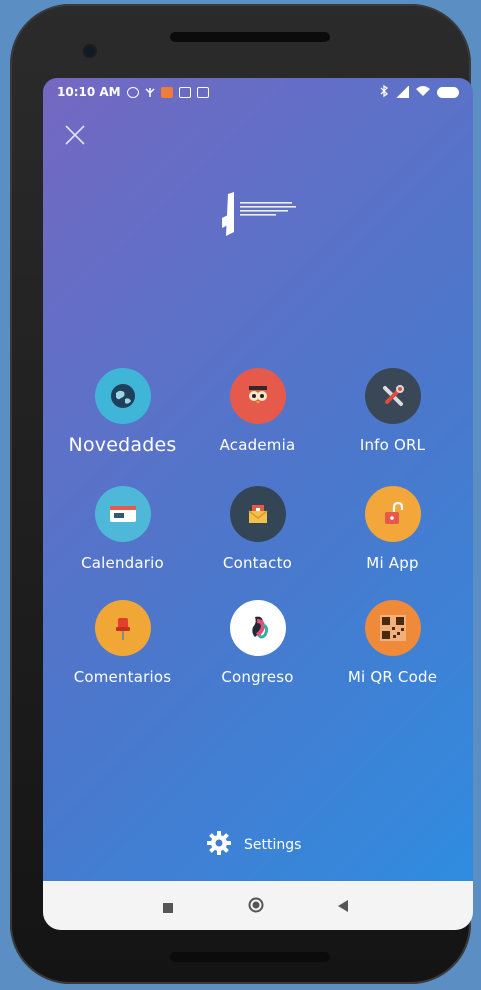  What do you see at coordinates (273, 845) in the screenshot?
I see `settings-label: Settings` at bounding box center [273, 845].